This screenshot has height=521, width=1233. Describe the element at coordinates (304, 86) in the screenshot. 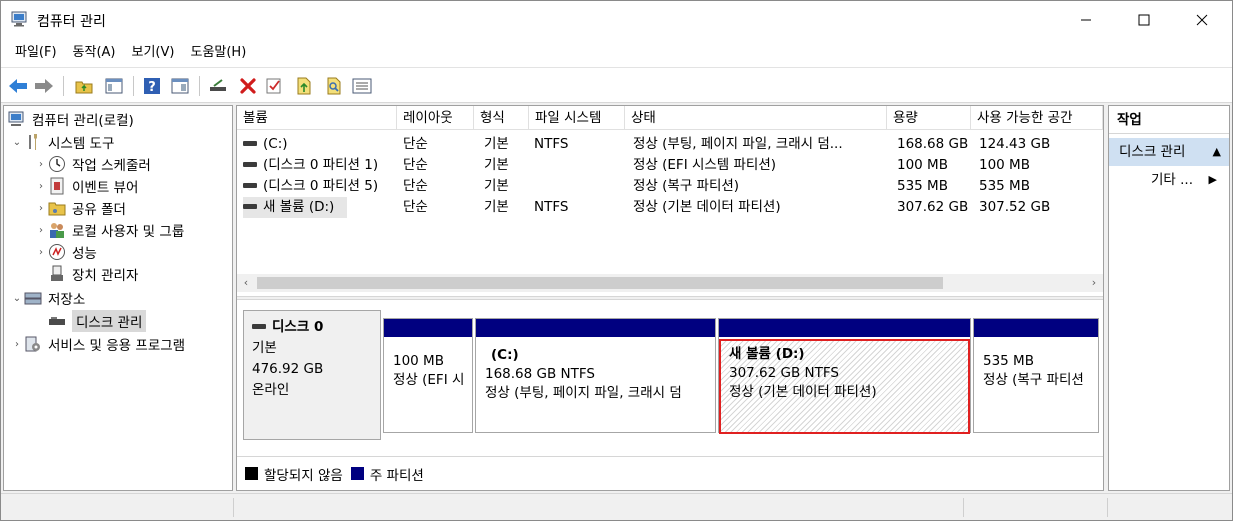

I see `new-volume-icon` at that location.